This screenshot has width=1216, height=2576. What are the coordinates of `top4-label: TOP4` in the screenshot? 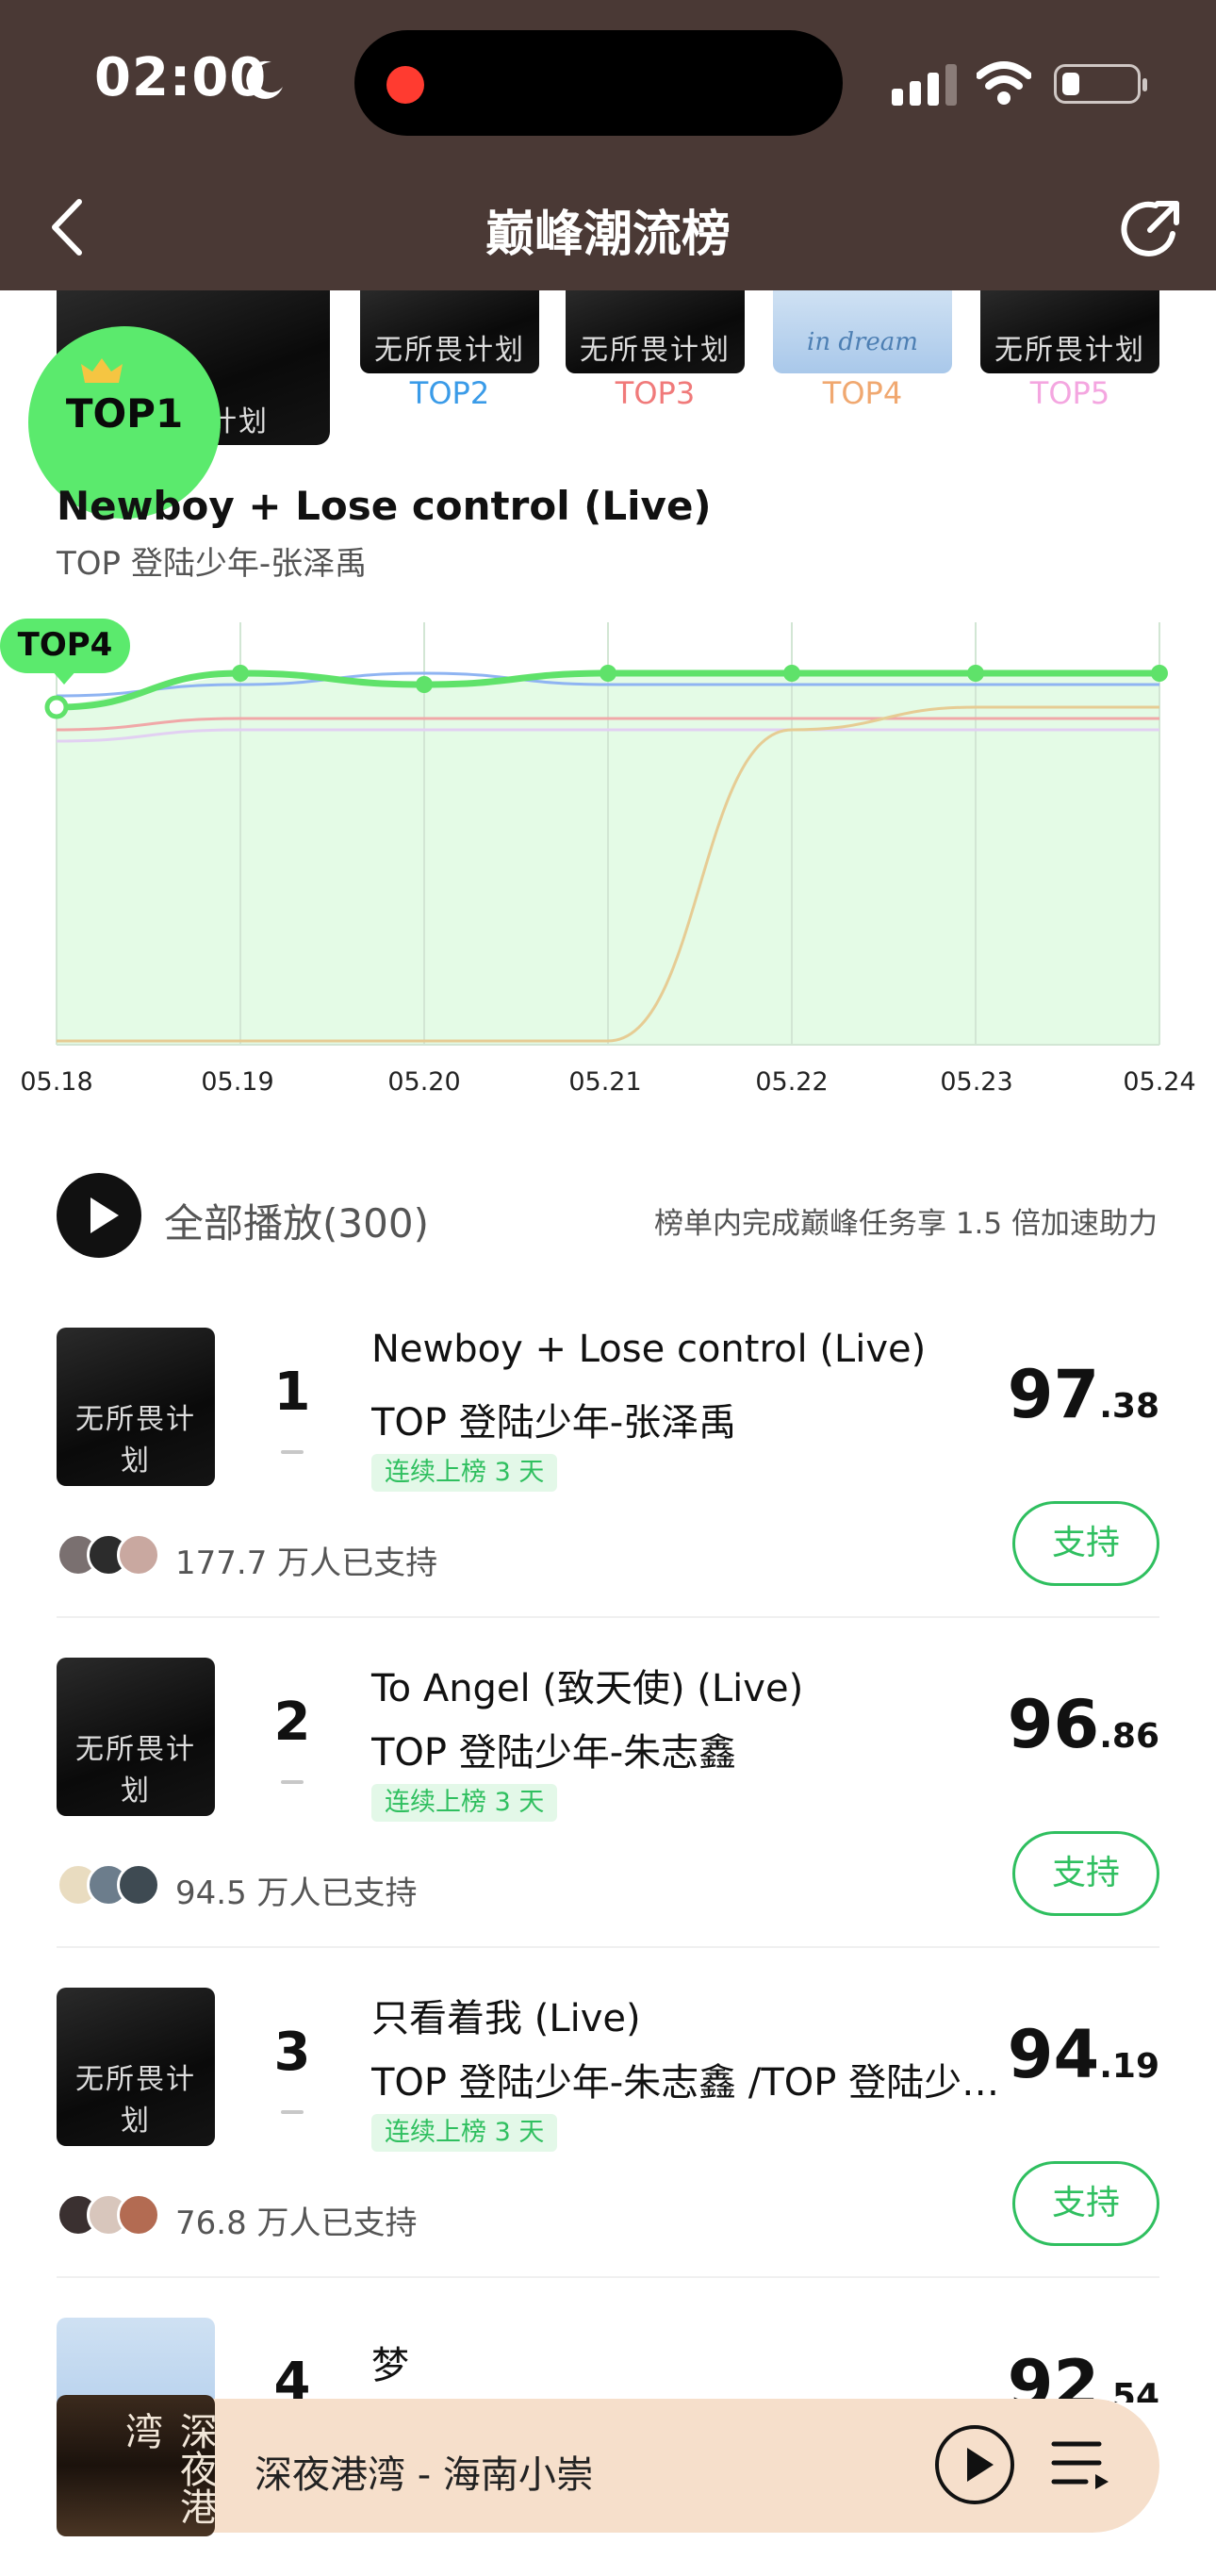 It's located at (862, 393).